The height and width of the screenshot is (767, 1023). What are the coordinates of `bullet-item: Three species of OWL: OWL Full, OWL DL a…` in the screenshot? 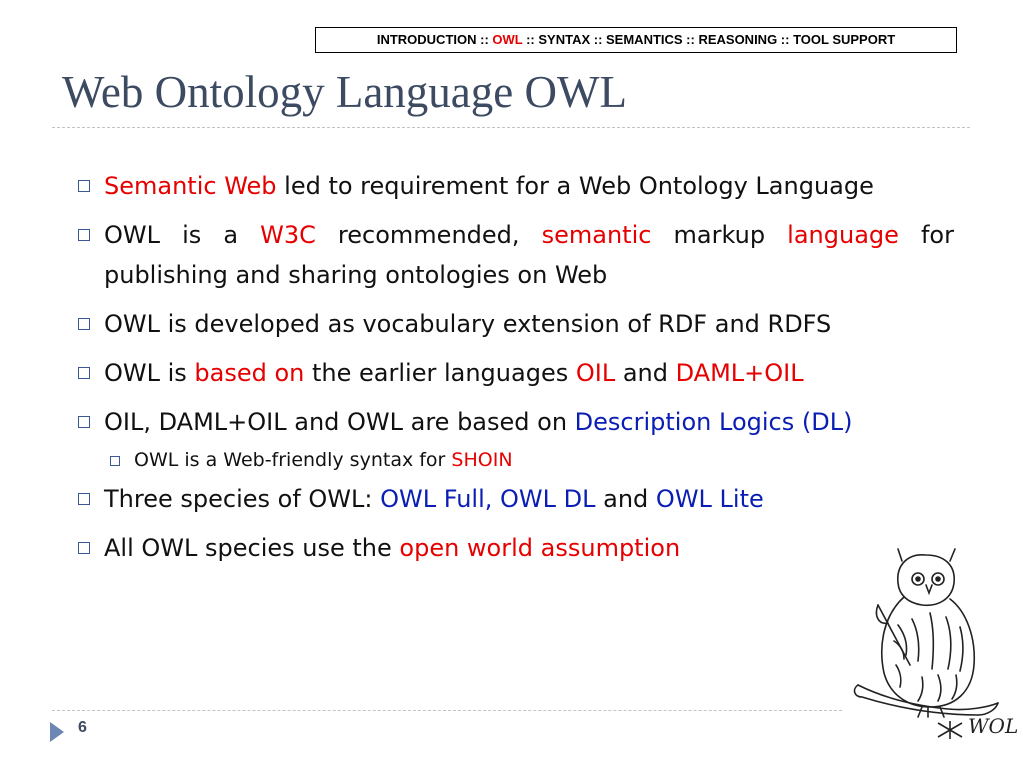 It's located at (515, 499).